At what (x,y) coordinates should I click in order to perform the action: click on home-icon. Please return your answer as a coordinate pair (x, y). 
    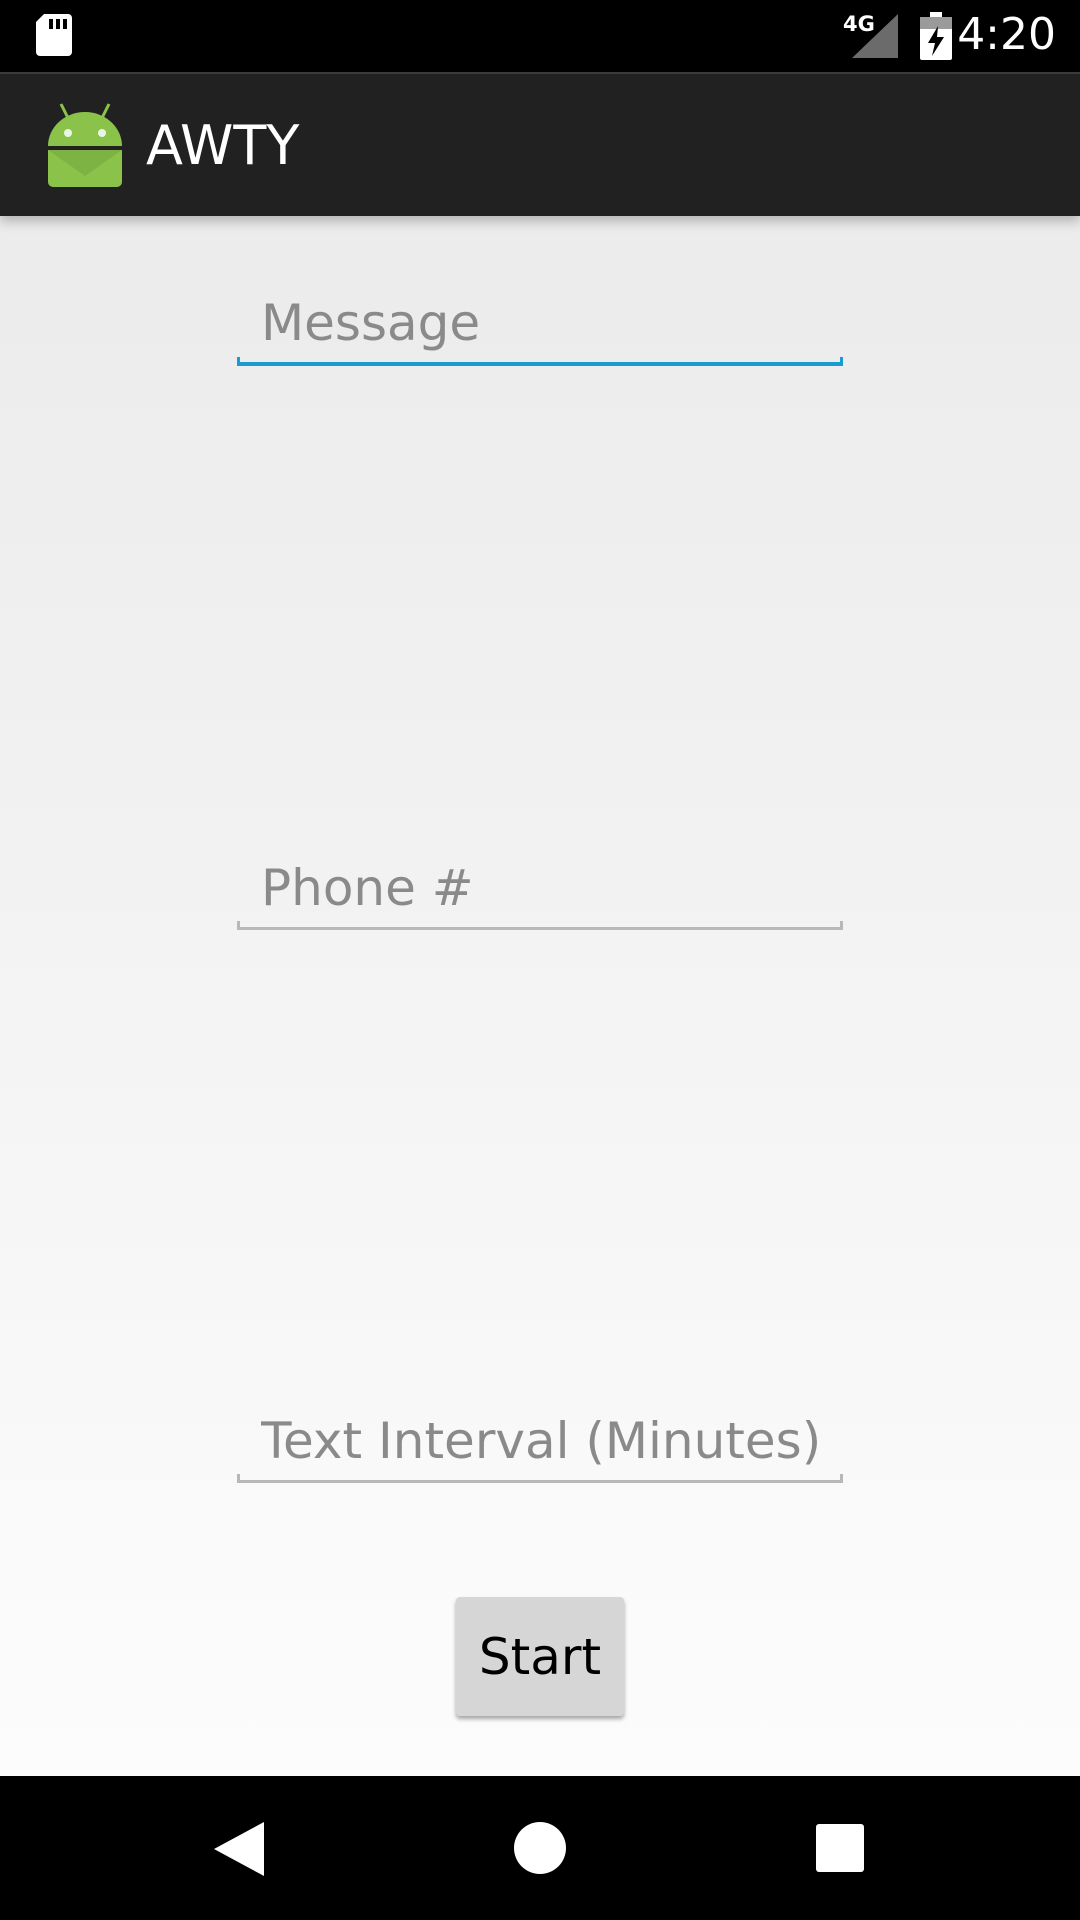
    Looking at the image, I should click on (540, 1848).